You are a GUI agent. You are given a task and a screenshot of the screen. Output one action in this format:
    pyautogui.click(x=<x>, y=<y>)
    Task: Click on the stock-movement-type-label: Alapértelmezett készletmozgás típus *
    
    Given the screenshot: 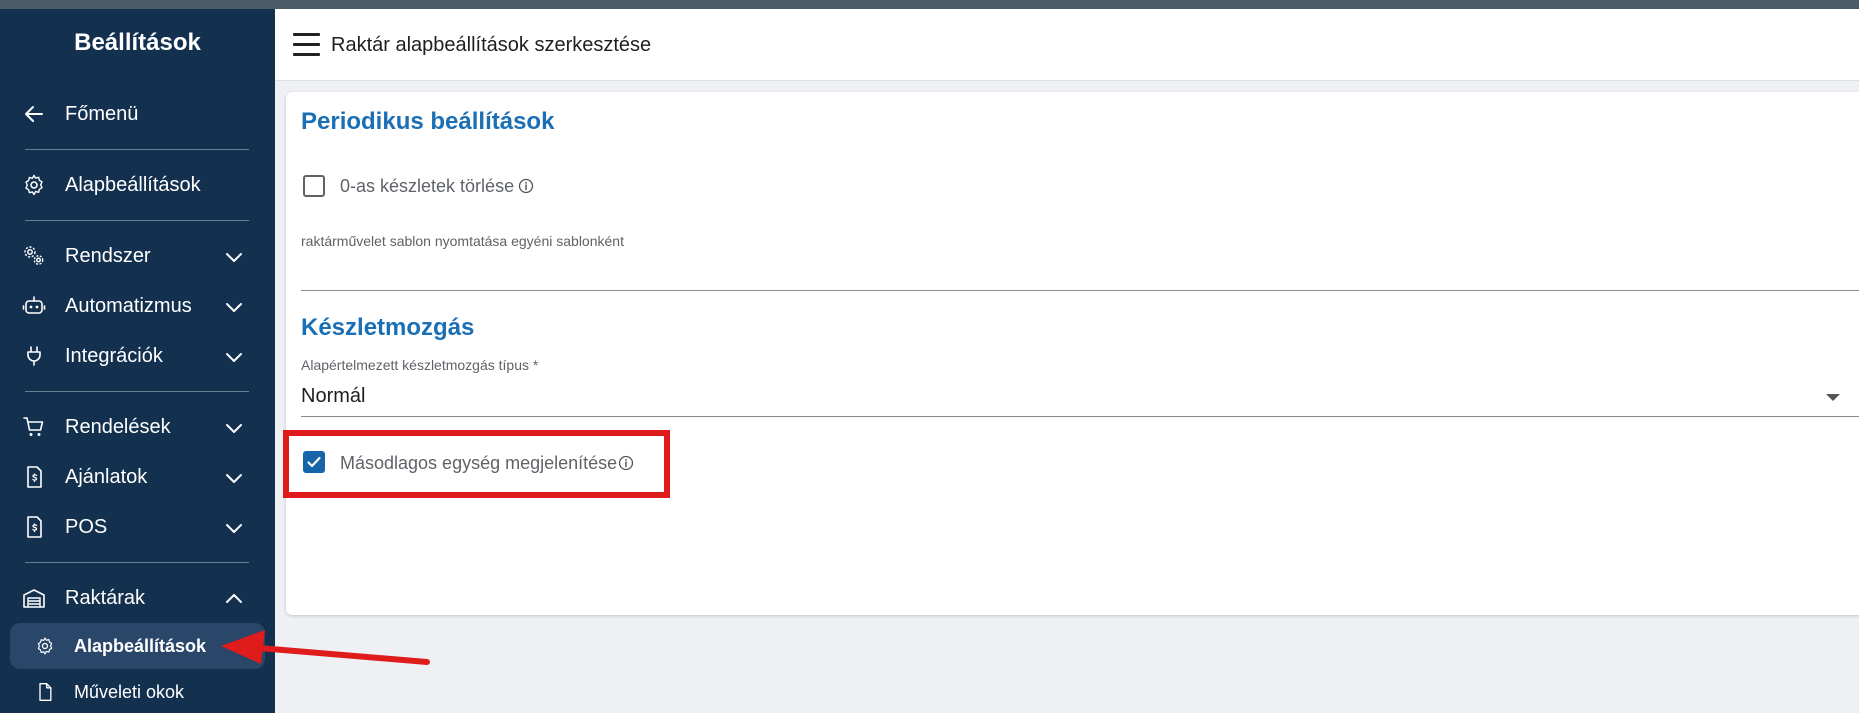 What is the action you would take?
    pyautogui.click(x=420, y=365)
    